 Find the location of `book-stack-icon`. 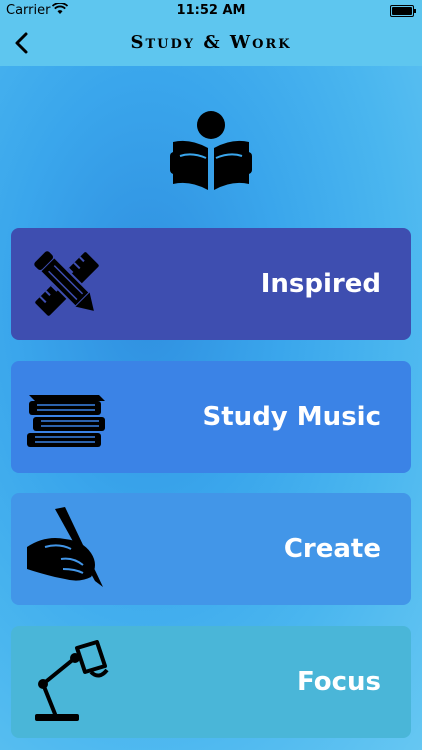

book-stack-icon is located at coordinates (66, 421).